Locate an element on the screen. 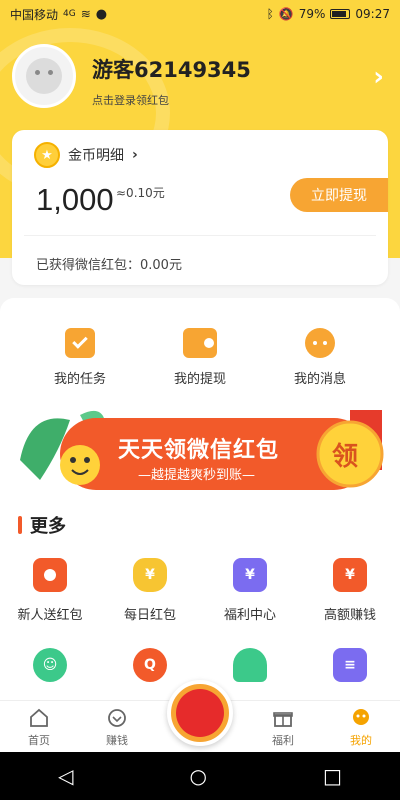  tab-mine: 我的 is located at coordinates (361, 727).